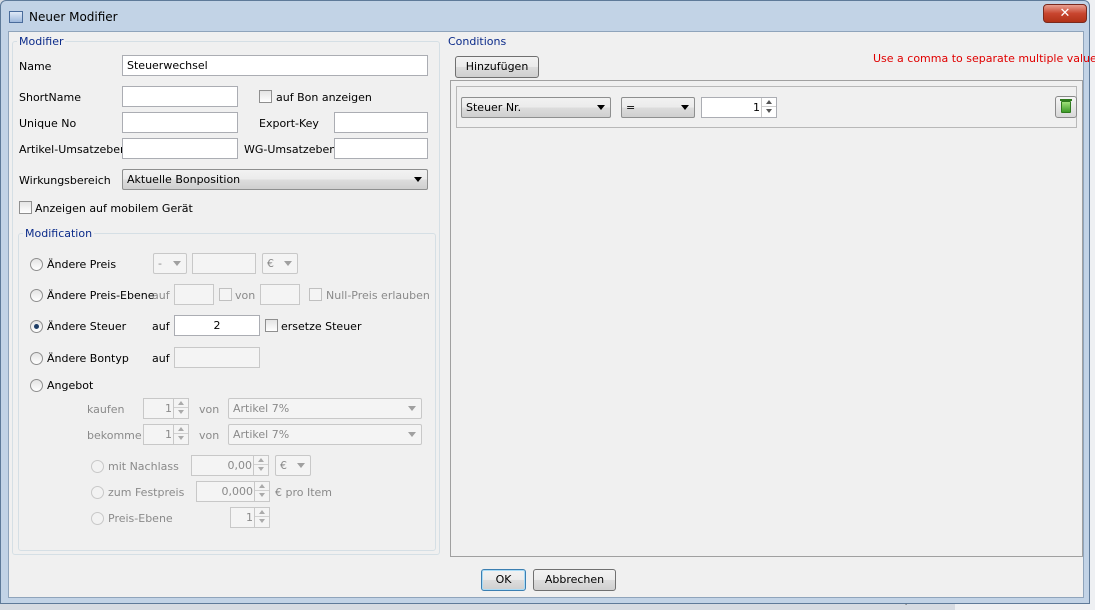  I want to click on price-level-on-label: auf, so click(161, 295).